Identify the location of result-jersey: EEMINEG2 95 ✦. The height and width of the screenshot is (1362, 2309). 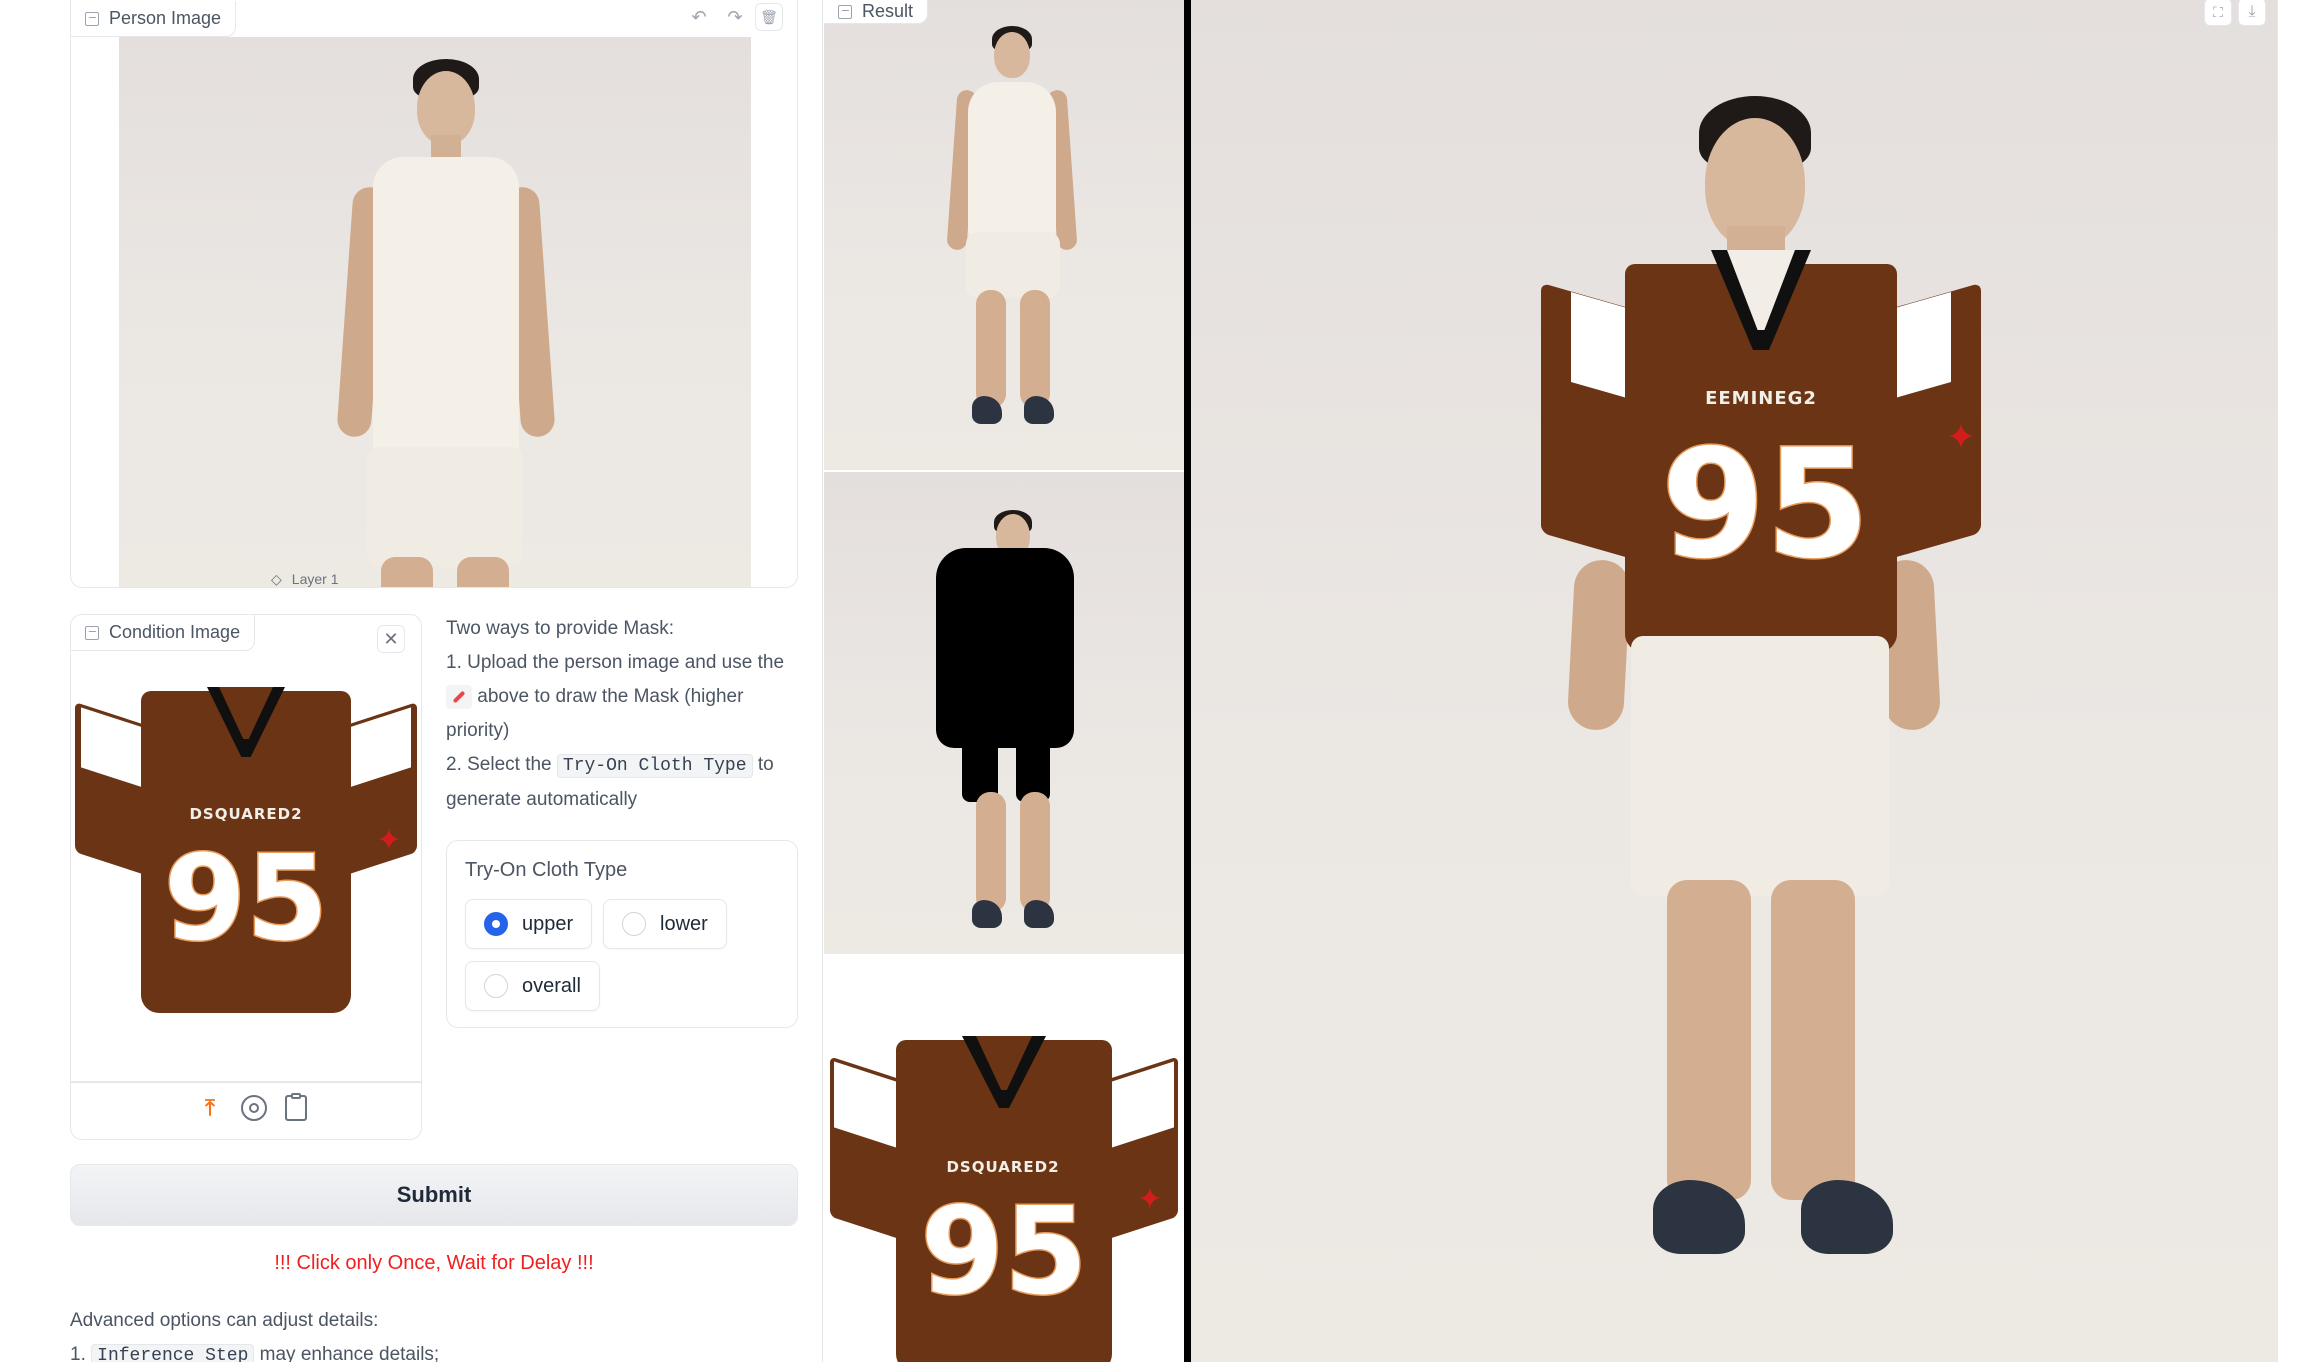
(1761, 451).